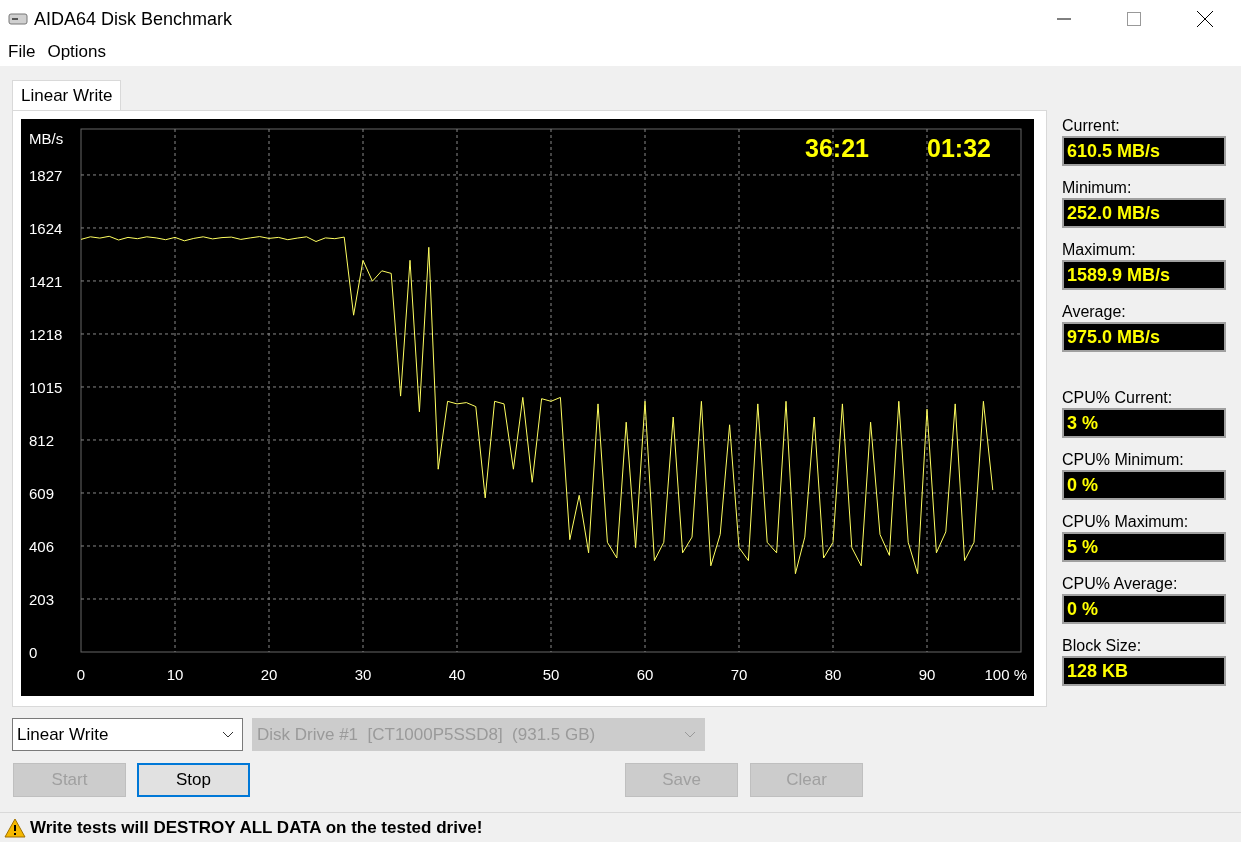  Describe the element at coordinates (927, 674) in the screenshot. I see `x-axis-label: 90` at that location.